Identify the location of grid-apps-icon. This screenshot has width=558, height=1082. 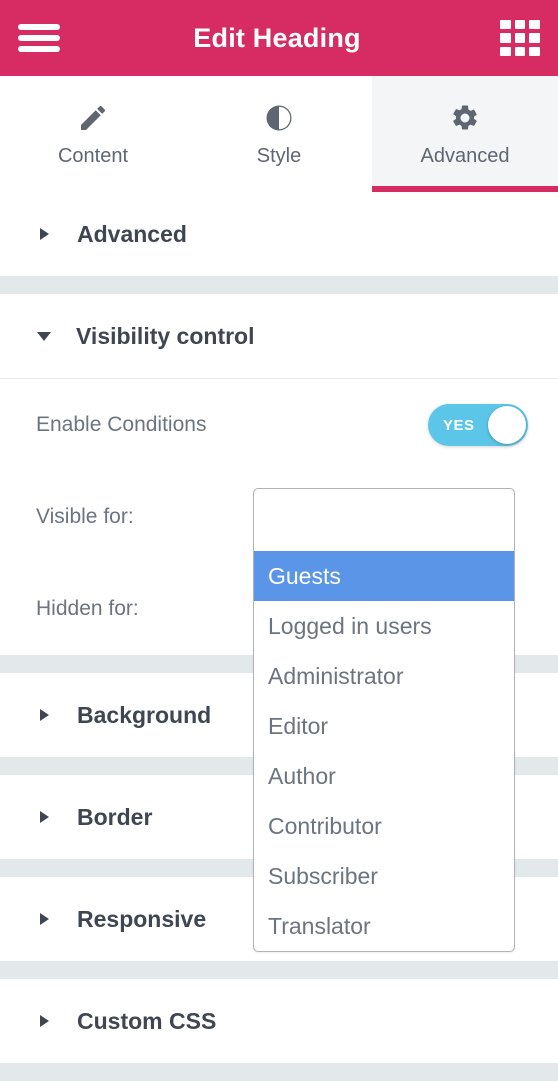
(520, 38).